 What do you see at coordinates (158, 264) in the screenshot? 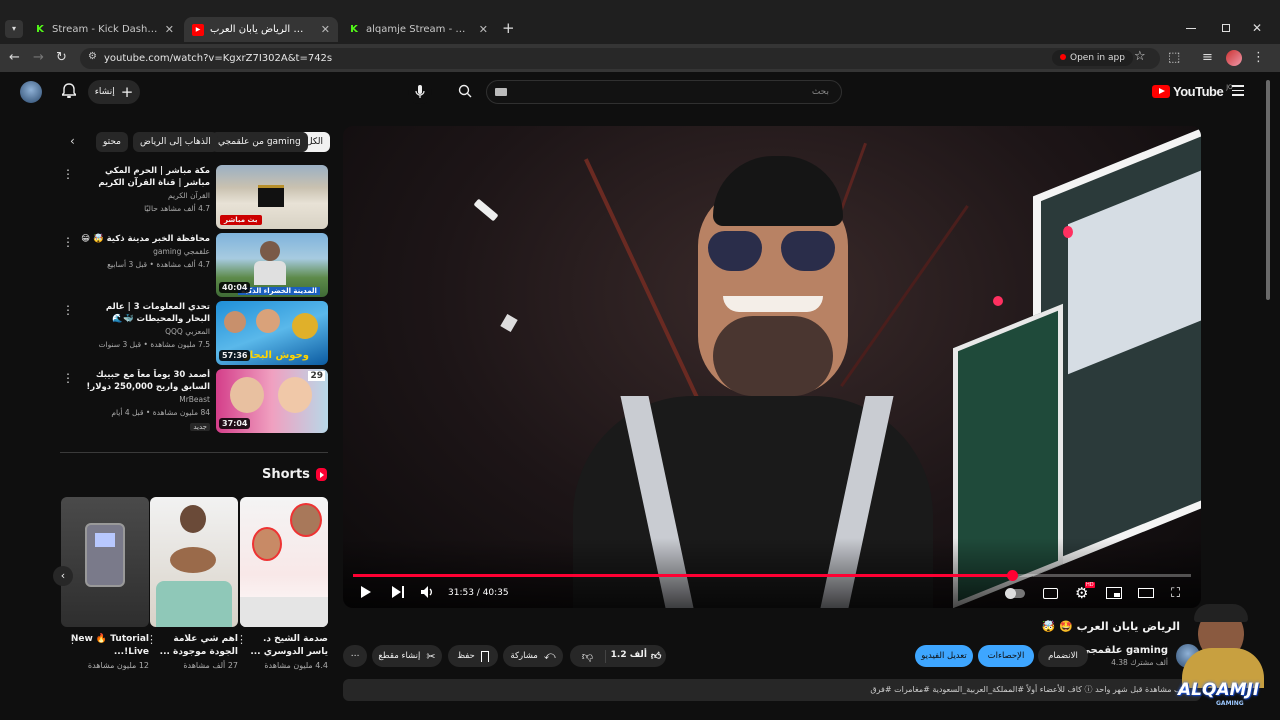
I see `video-meta: 4.7 ألف مشاهدة • قبل 3 أسابيع` at bounding box center [158, 264].